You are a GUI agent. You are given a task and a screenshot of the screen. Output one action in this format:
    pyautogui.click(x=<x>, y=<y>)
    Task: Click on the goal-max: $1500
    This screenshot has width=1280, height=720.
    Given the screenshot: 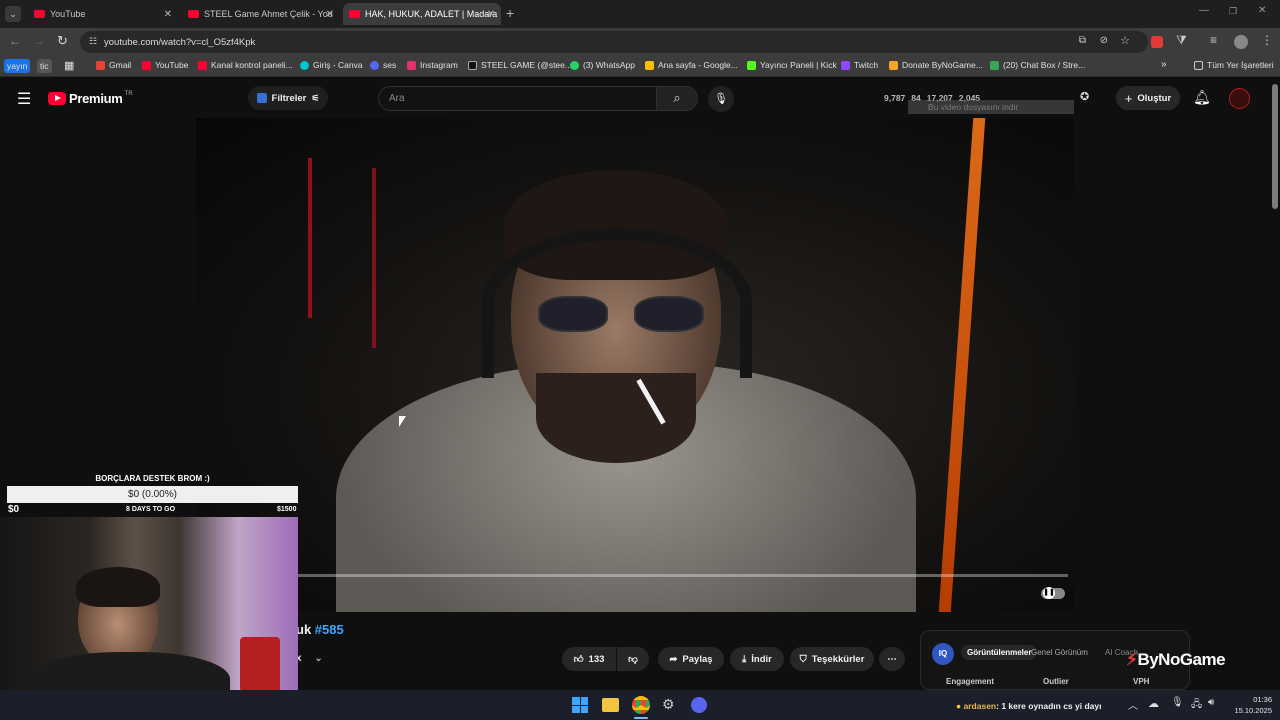 What is the action you would take?
    pyautogui.click(x=287, y=509)
    